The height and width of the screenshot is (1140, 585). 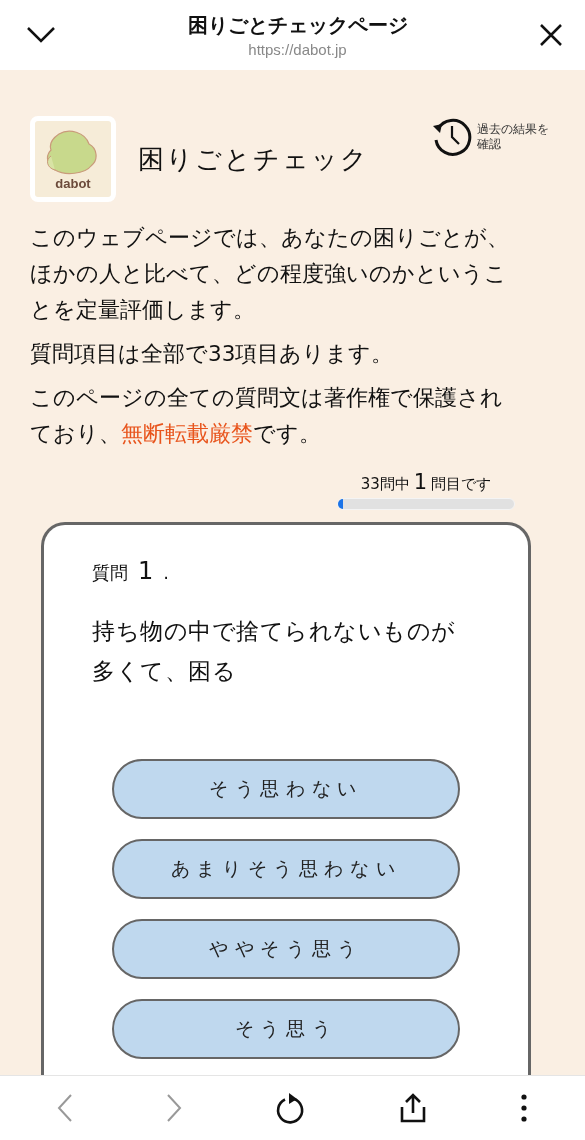 I want to click on collapse-button, so click(x=41, y=35).